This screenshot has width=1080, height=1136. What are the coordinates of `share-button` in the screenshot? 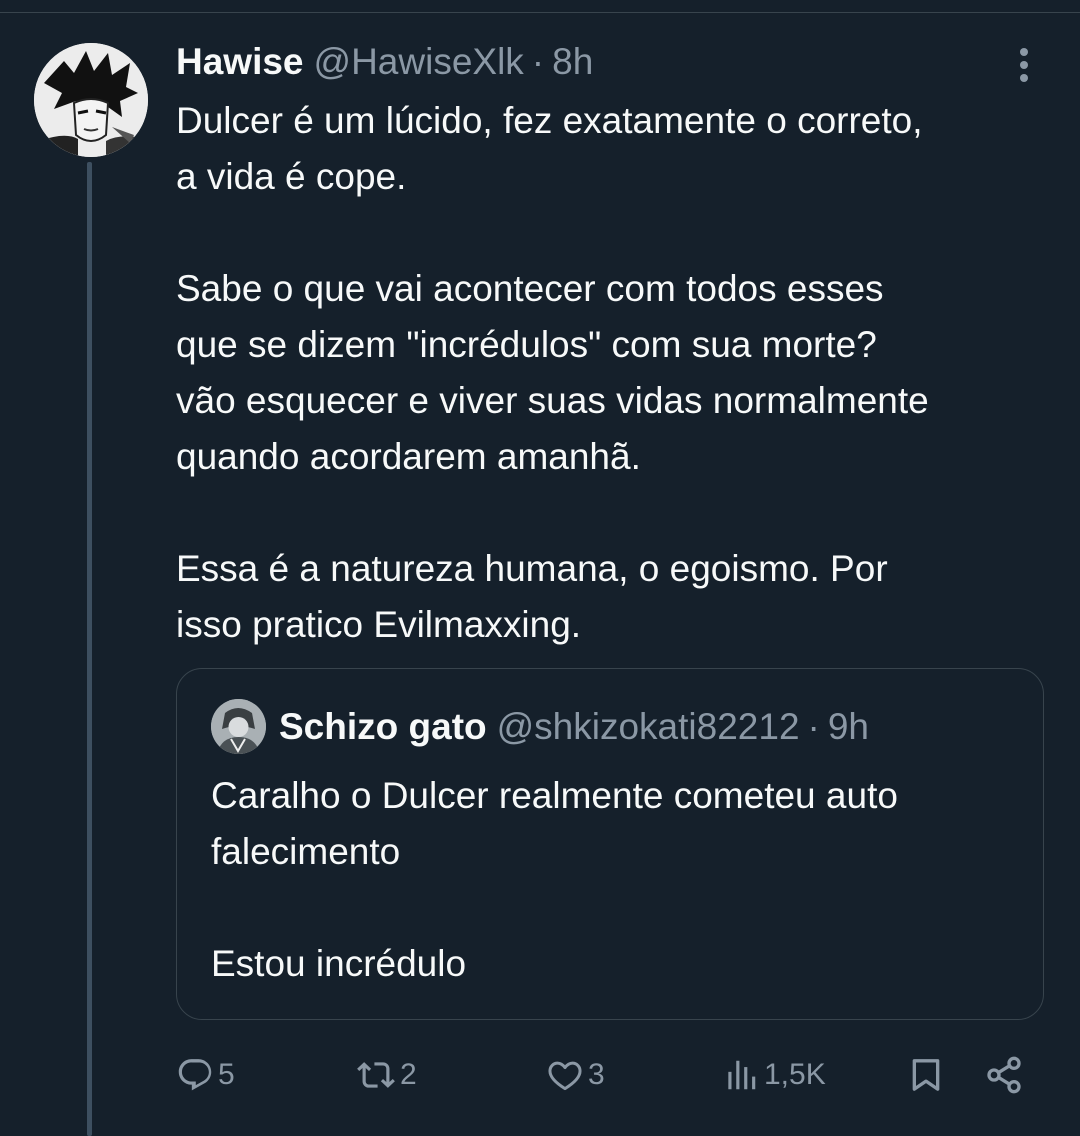 It's located at (1004, 1075).